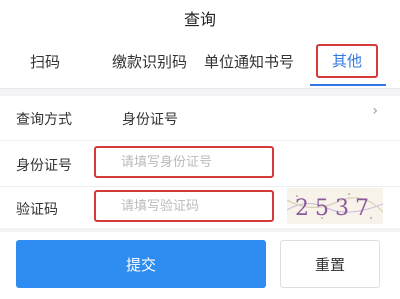 The image size is (400, 299). Describe the element at coordinates (44, 120) in the screenshot. I see `query-method-label: 查询方式` at that location.